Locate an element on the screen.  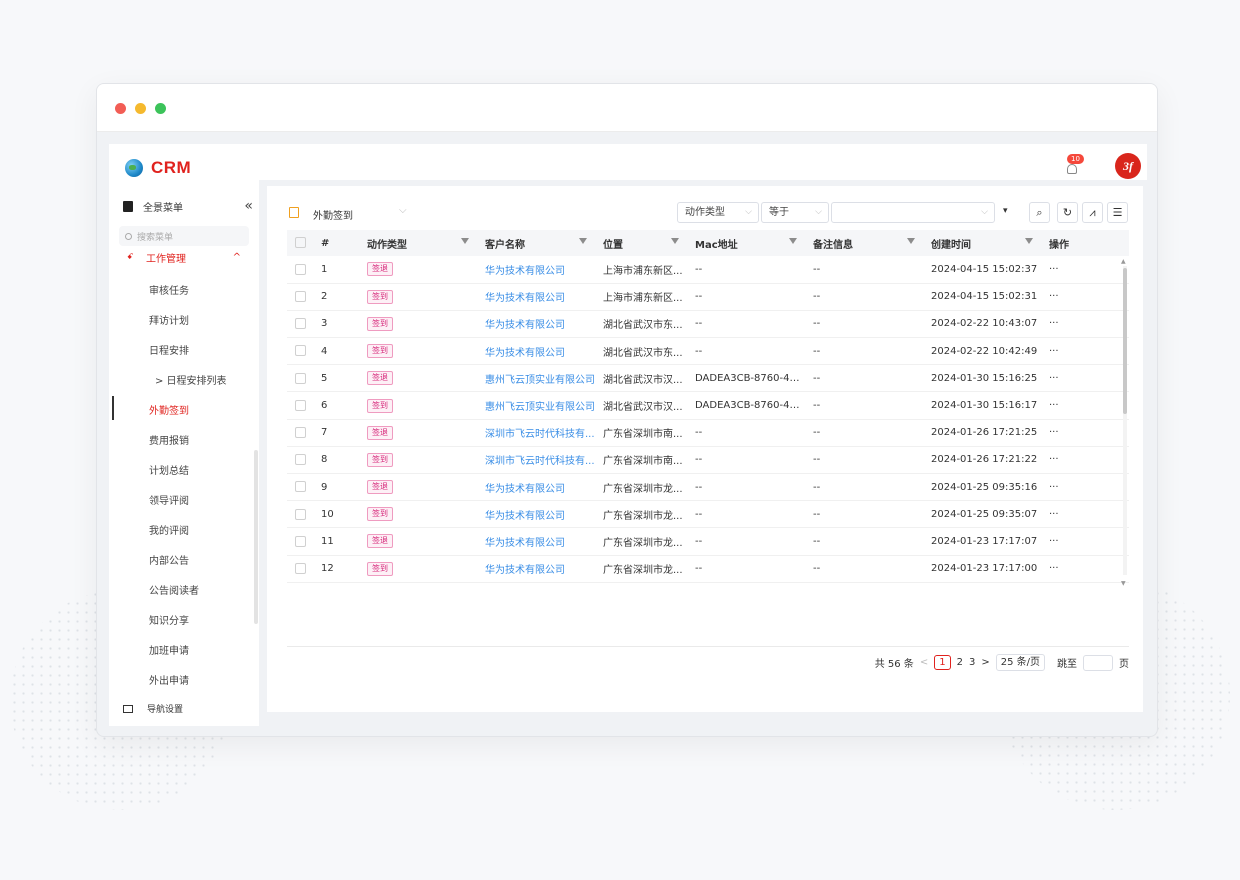
col-note: 备注信息 is located at coordinates (864, 243).